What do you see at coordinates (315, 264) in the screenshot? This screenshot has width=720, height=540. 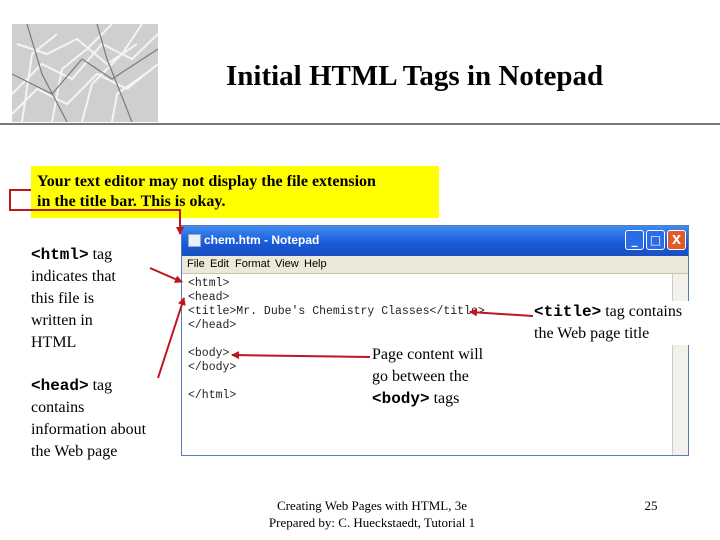 I see `menu-help: Help` at bounding box center [315, 264].